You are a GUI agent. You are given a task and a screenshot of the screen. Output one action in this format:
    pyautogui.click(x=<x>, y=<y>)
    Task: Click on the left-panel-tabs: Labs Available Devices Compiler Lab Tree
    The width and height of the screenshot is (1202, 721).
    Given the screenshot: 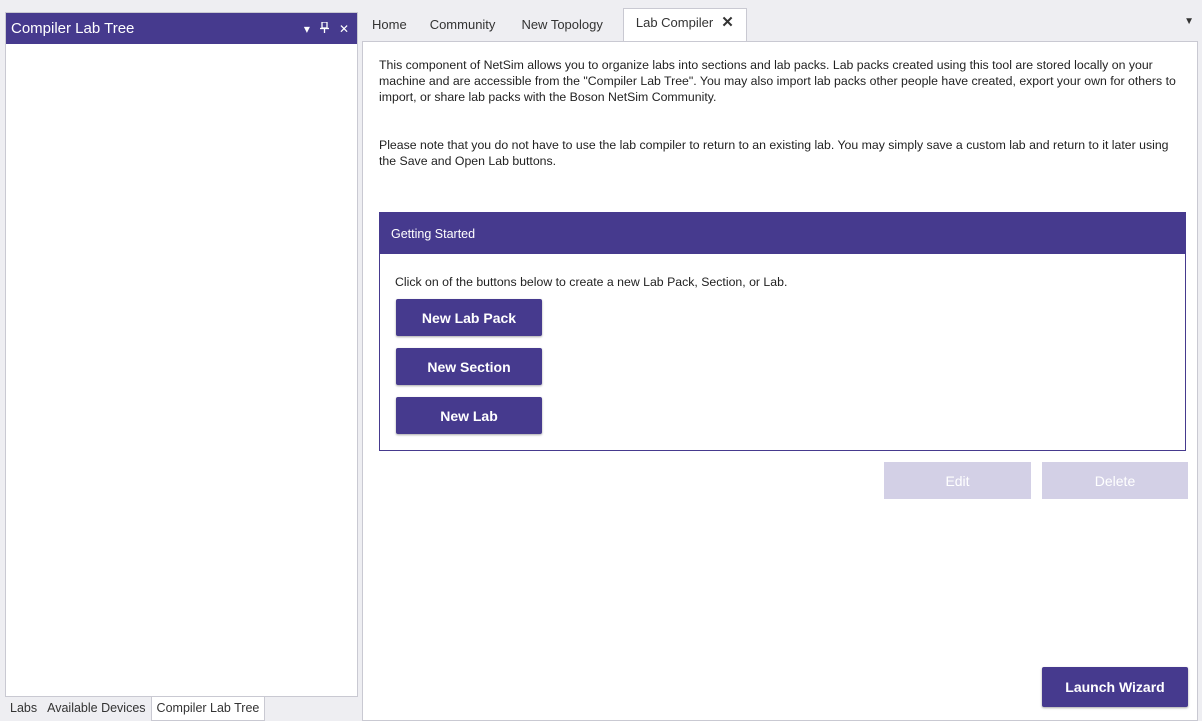 What is the action you would take?
    pyautogui.click(x=135, y=709)
    